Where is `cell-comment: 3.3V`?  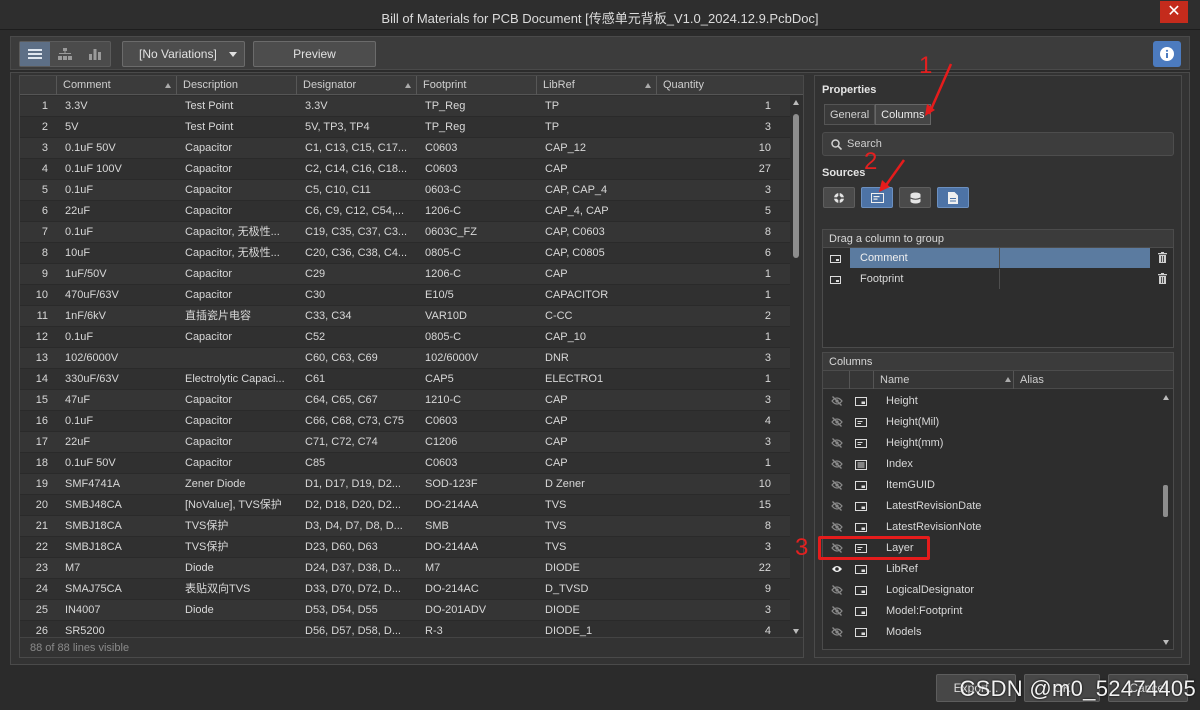 cell-comment: 3.3V is located at coordinates (76, 106).